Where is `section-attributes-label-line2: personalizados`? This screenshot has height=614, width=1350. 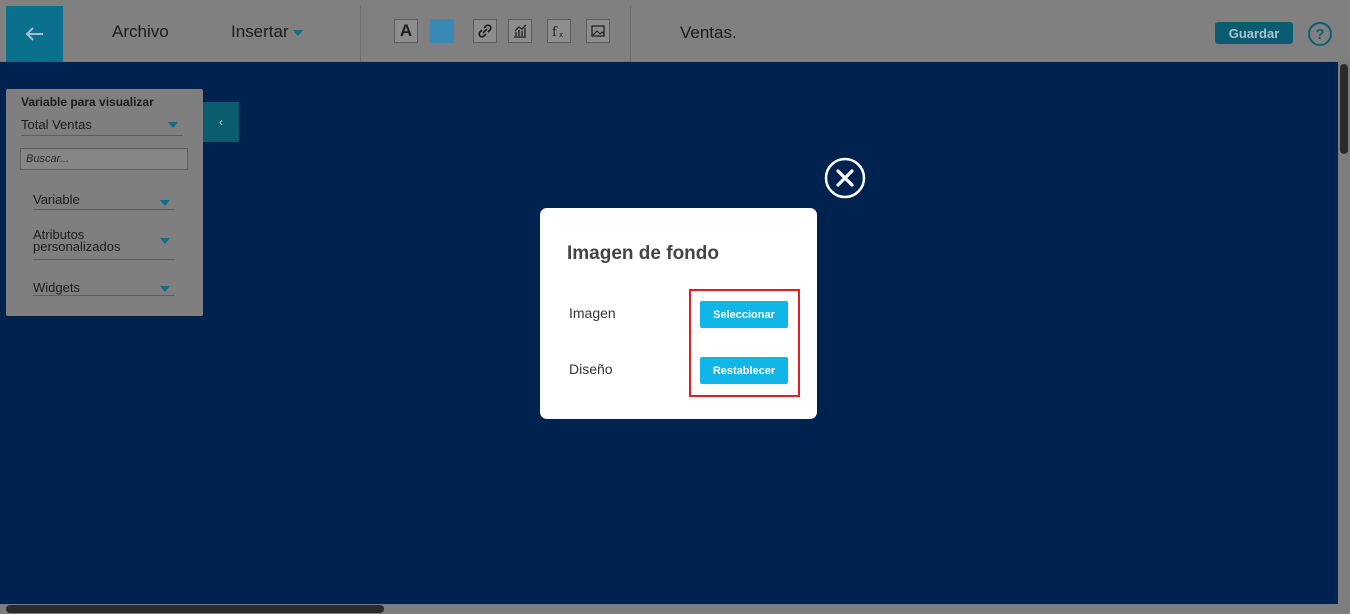
section-attributes-label-line2: personalizados is located at coordinates (77, 246).